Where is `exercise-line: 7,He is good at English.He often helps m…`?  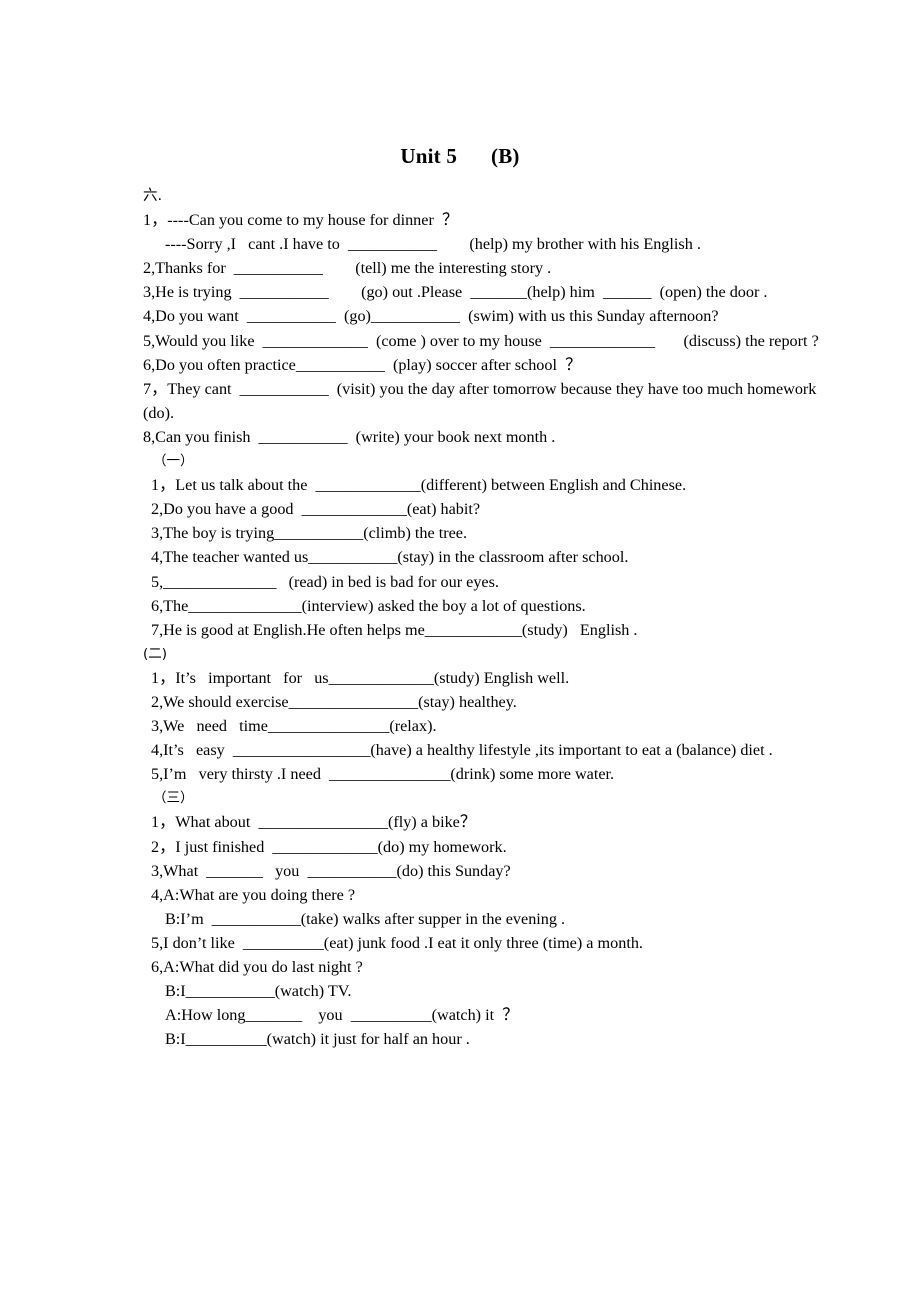 exercise-line: 7,He is good at English.He often helps m… is located at coordinates (394, 629).